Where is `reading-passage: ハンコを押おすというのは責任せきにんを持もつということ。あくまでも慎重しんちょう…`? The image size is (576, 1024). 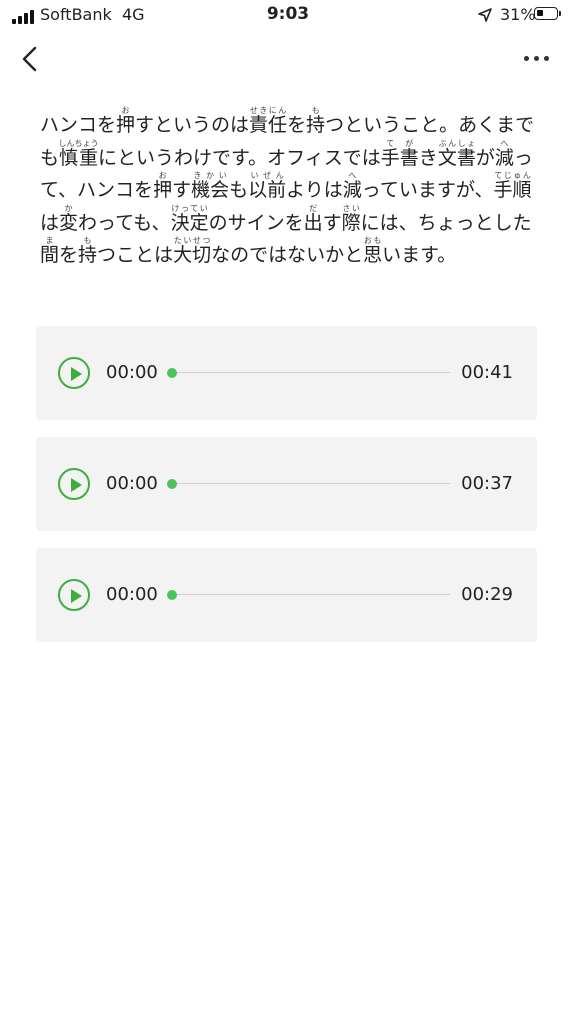 reading-passage: ハンコを押おすというのは責任せきにんを持もつということ。あくまでも慎重しんちょう… is located at coordinates (290, 189).